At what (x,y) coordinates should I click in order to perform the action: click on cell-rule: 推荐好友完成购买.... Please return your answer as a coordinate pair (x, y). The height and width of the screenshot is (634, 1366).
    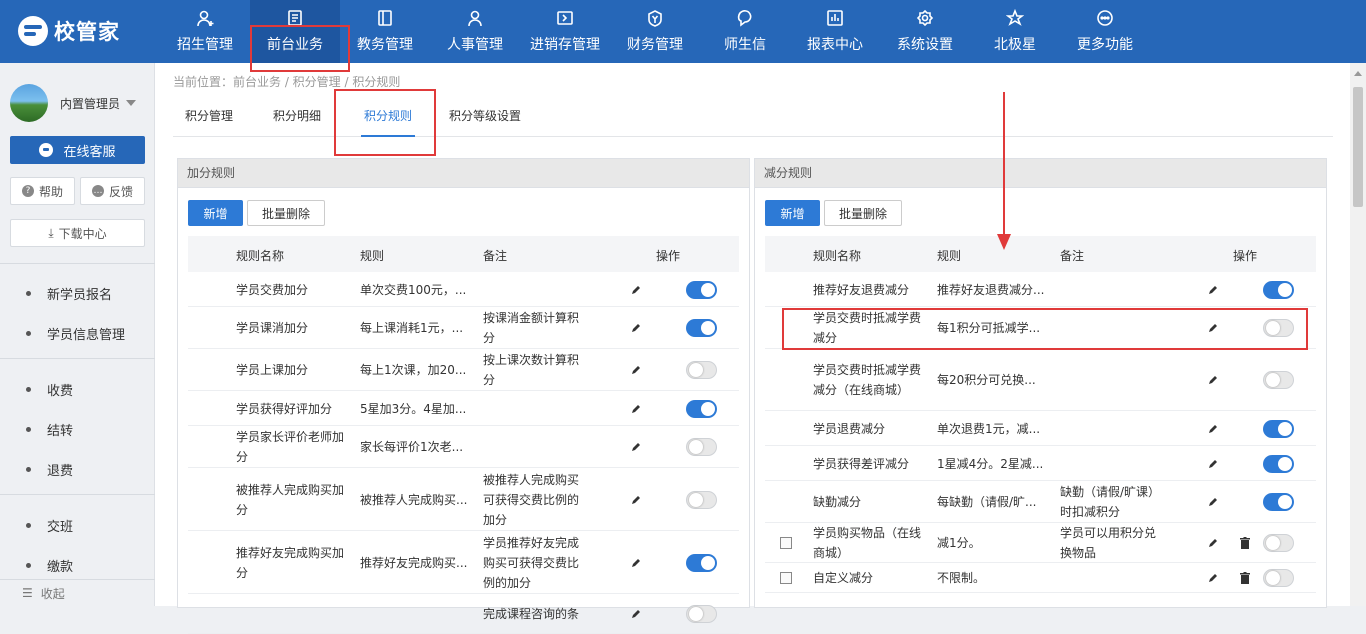
    Looking at the image, I should click on (414, 562).